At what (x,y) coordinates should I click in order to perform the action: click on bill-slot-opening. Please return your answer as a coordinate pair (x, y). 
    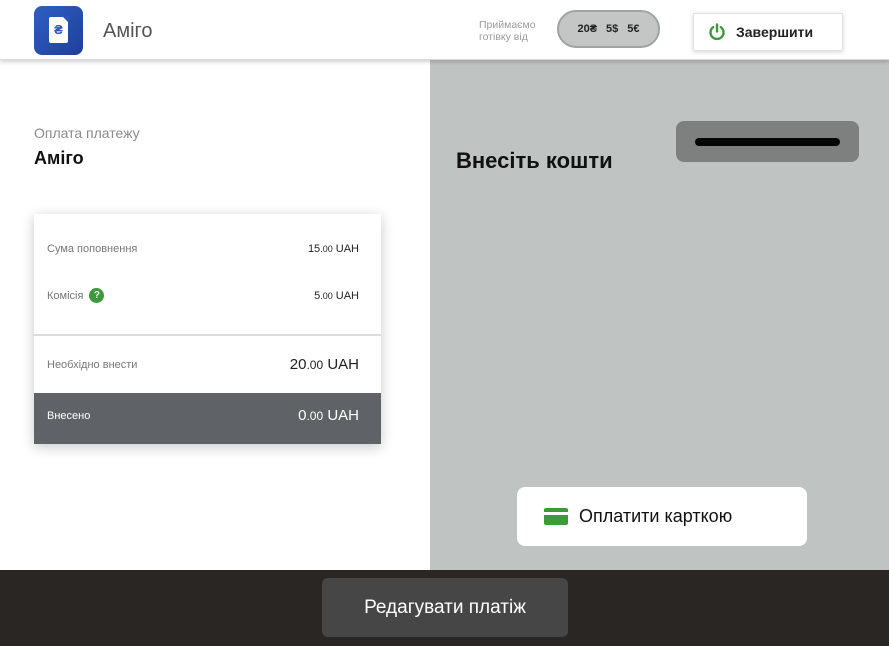
    Looking at the image, I should click on (767, 142).